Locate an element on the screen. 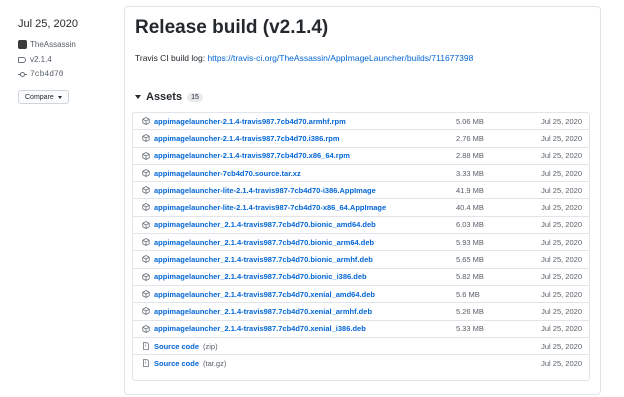 The height and width of the screenshot is (397, 624). tag-icon is located at coordinates (22, 59).